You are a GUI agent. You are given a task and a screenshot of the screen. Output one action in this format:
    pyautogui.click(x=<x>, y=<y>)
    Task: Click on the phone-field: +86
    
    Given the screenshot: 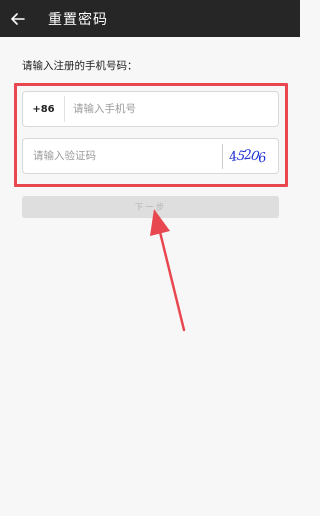 What is the action you would take?
    pyautogui.click(x=150, y=109)
    